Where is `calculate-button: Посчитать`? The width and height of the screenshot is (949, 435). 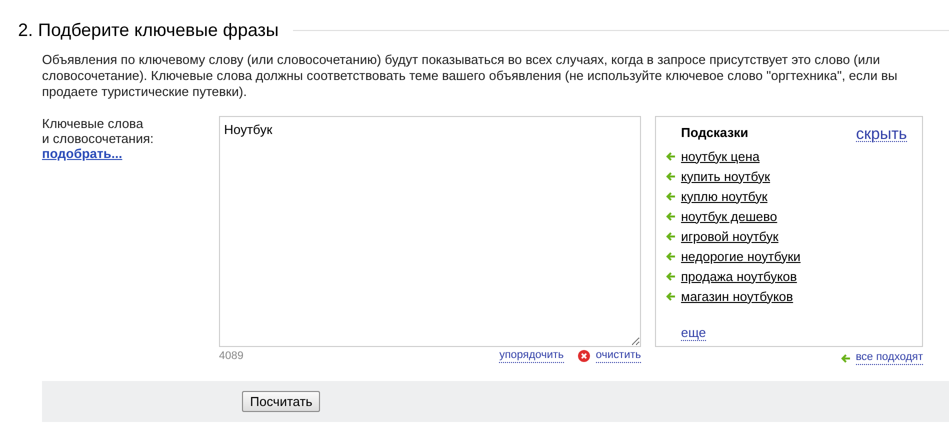 calculate-button: Посчитать is located at coordinates (281, 401).